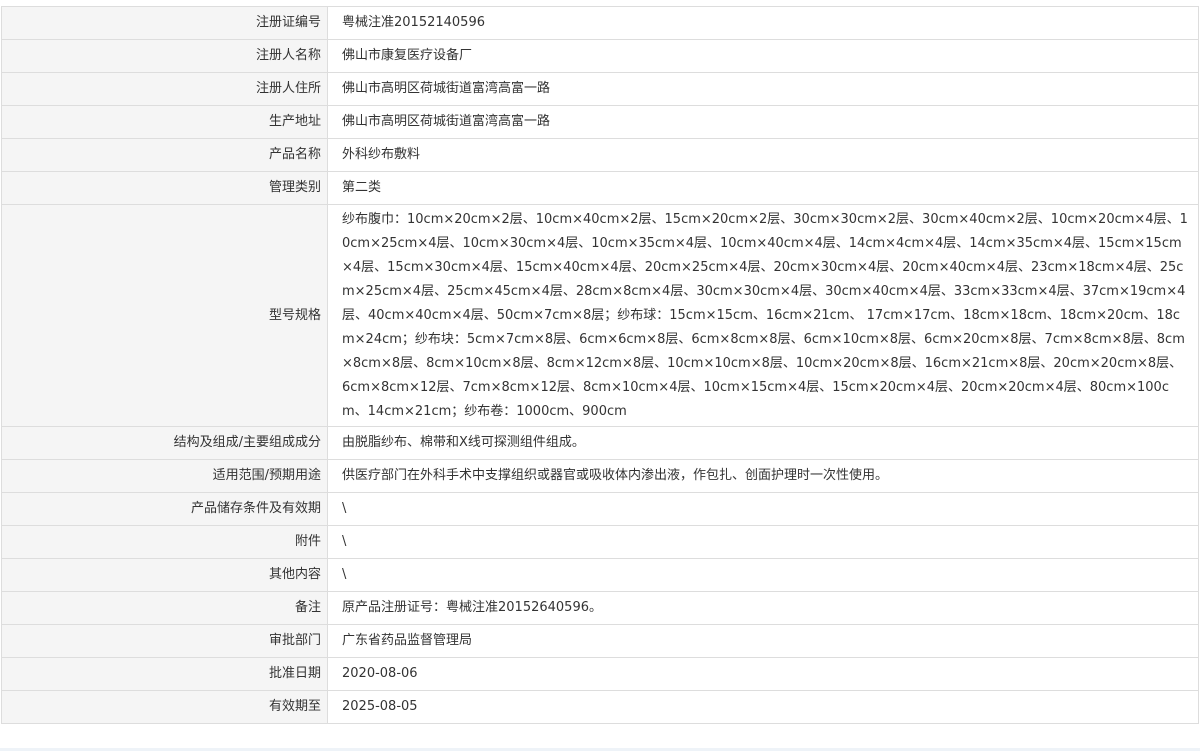  I want to click on value-structure-composition: 由脱脂纱布、棉带和X线可探测组件组成。, so click(763, 443).